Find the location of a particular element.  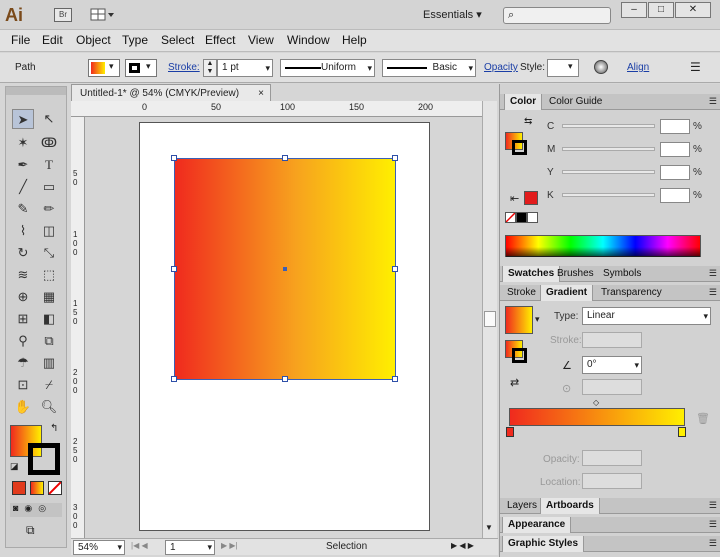

stroke-weight-stepper: ▲ ▼ is located at coordinates (210, 68).